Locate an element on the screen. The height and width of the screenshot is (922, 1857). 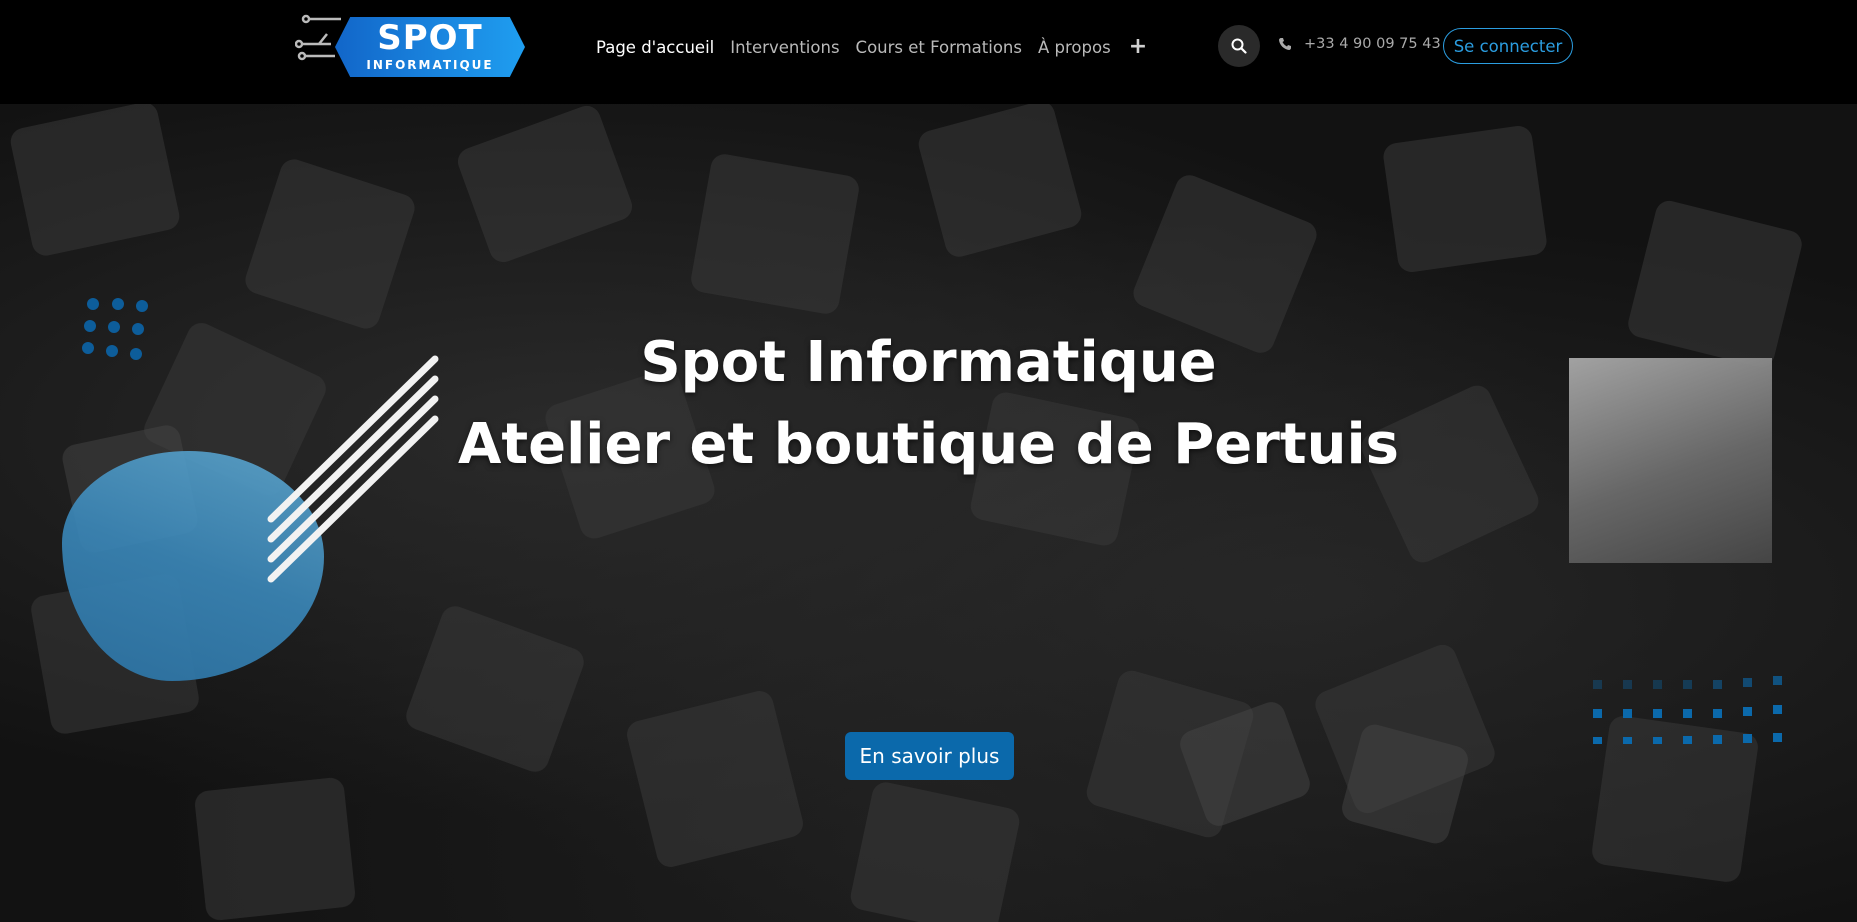
site-logo: SPOT INFORMATIQUE is located at coordinates (414, 47).